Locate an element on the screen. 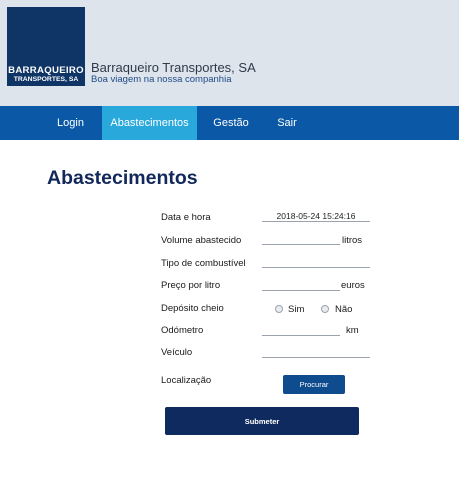  price-field is located at coordinates (301, 285).